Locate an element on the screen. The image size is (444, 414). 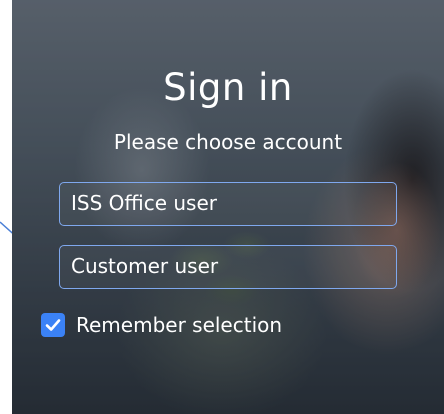
checkmark-icon is located at coordinates (53, 325).